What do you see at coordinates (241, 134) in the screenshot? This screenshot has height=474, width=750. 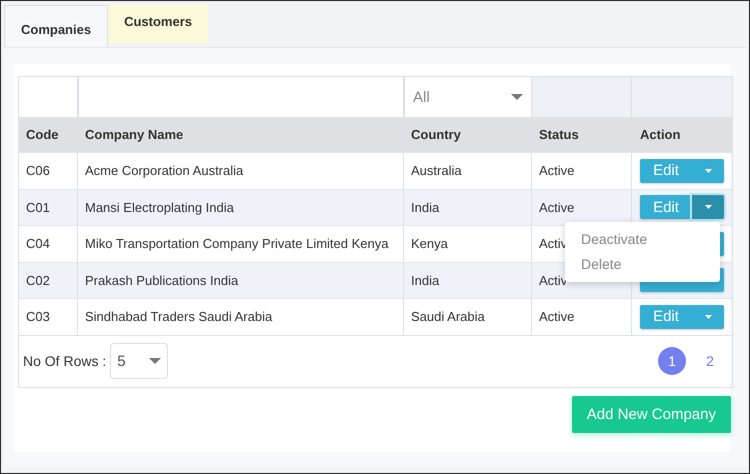 I see `column-header: Company Name` at bounding box center [241, 134].